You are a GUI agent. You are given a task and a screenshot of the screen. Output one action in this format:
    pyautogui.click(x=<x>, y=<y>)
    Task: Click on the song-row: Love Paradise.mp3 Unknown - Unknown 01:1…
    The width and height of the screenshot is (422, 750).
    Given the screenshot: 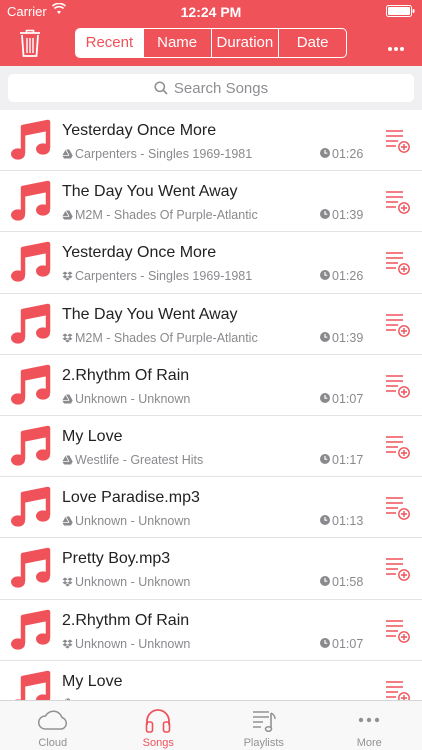 What is the action you would take?
    pyautogui.click(x=211, y=508)
    